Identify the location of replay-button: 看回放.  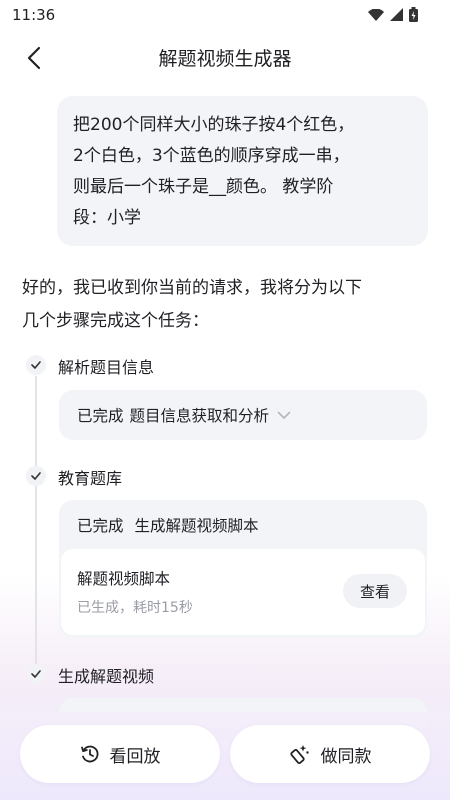
(120, 754).